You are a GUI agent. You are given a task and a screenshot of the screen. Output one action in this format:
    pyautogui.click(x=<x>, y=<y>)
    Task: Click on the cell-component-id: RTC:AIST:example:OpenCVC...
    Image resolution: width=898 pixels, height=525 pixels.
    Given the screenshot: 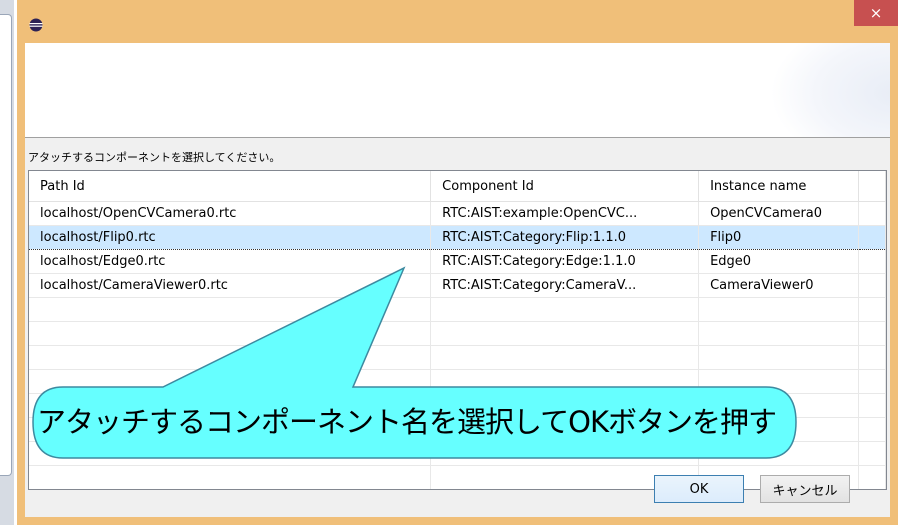 What is the action you would take?
    pyautogui.click(x=565, y=213)
    